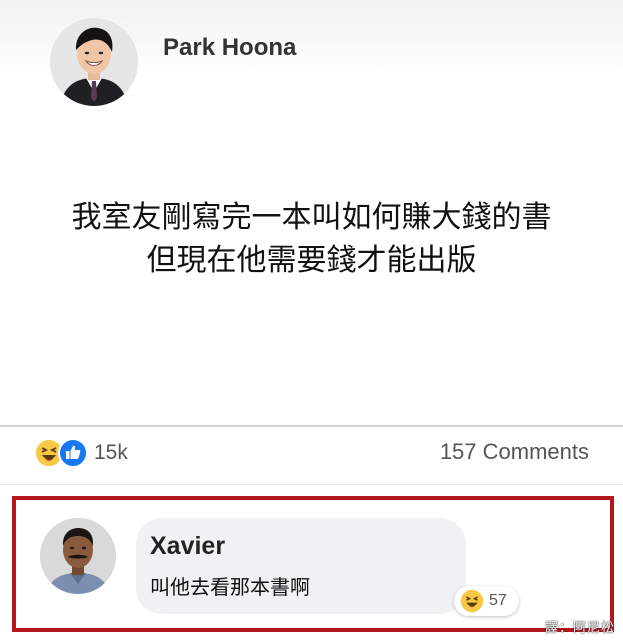  I want to click on post-text-line-2: 但現在他需要錢才能出版, so click(311, 260).